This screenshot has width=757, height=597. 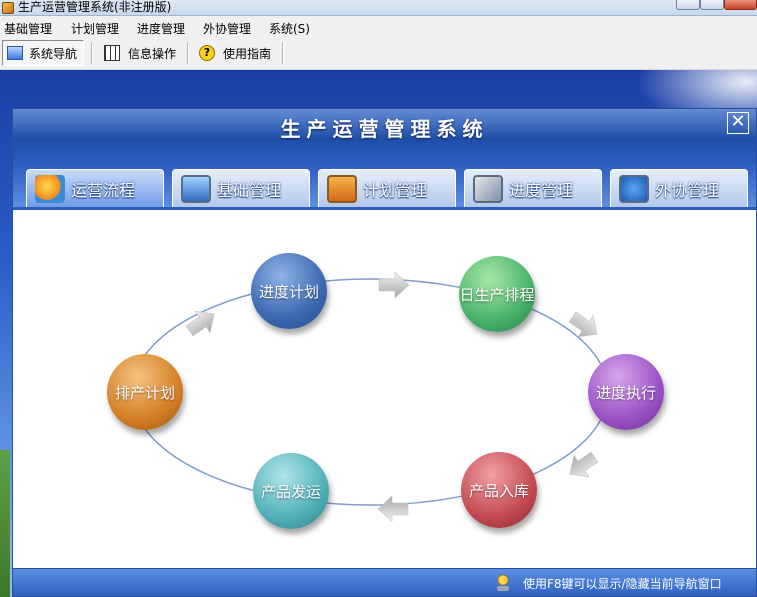 I want to click on info-ops-label: 信息操作, so click(x=152, y=53).